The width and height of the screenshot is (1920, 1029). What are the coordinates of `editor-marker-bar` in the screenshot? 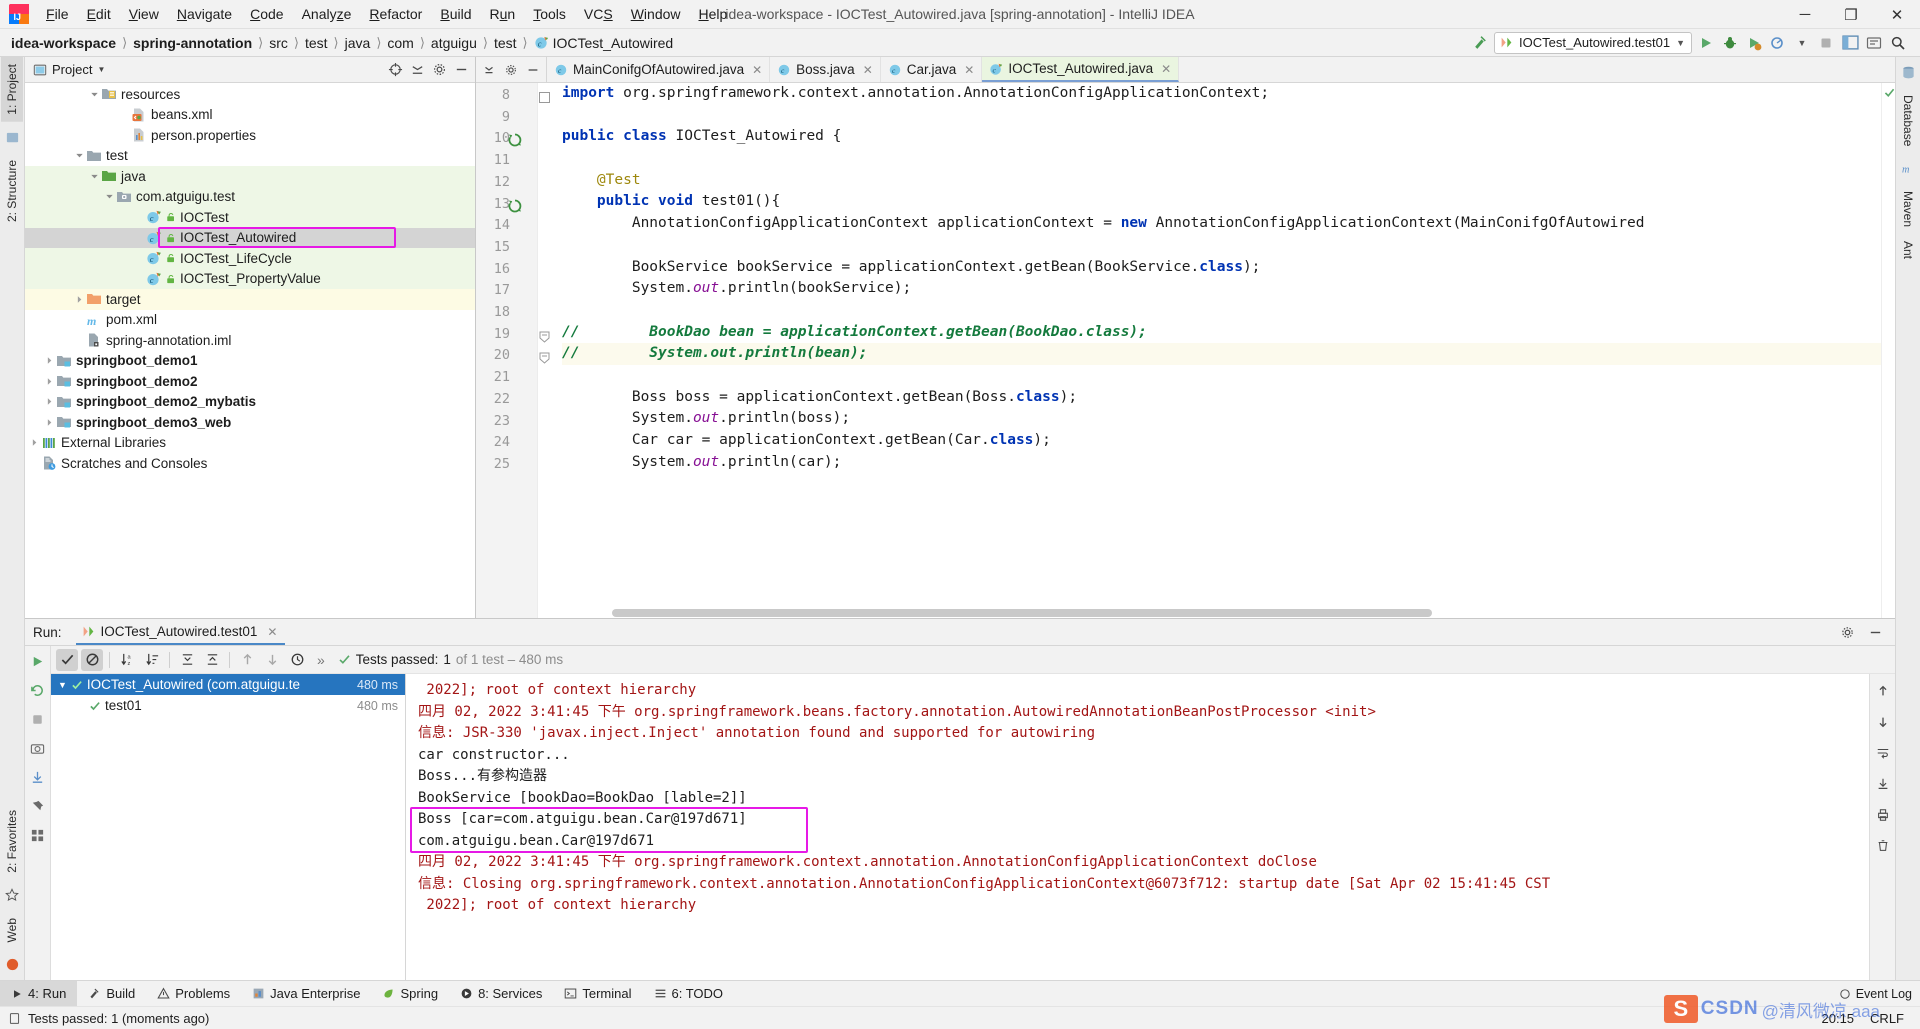 It's located at (1888, 350).